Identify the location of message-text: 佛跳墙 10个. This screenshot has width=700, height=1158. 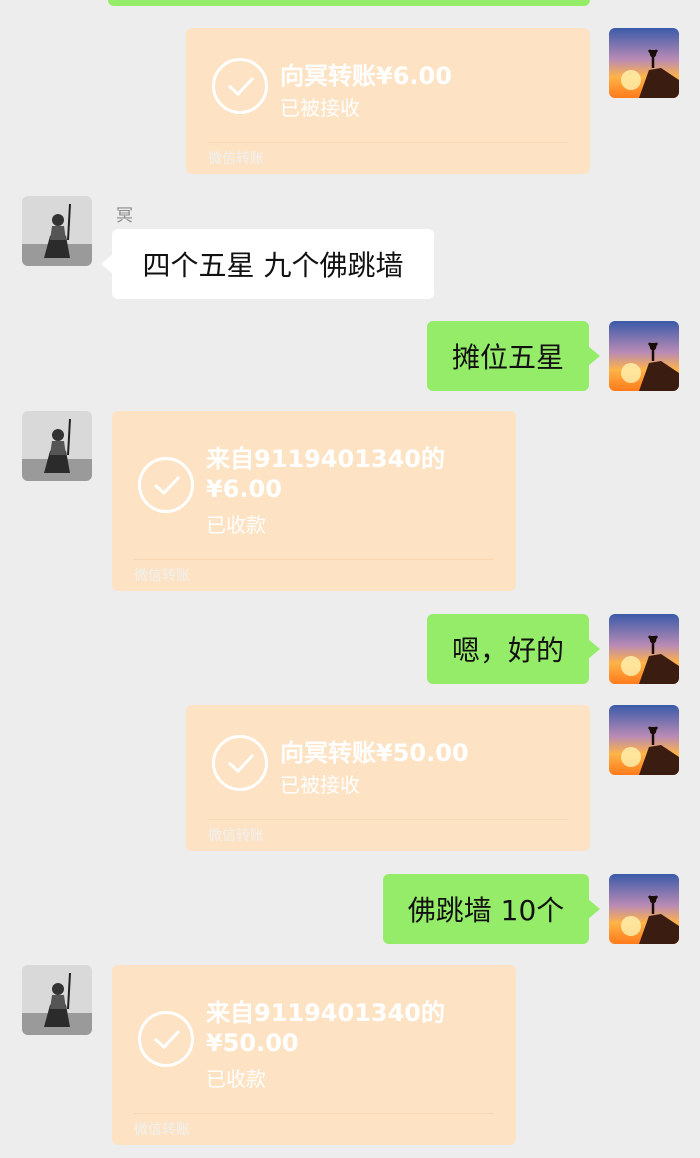
(486, 910).